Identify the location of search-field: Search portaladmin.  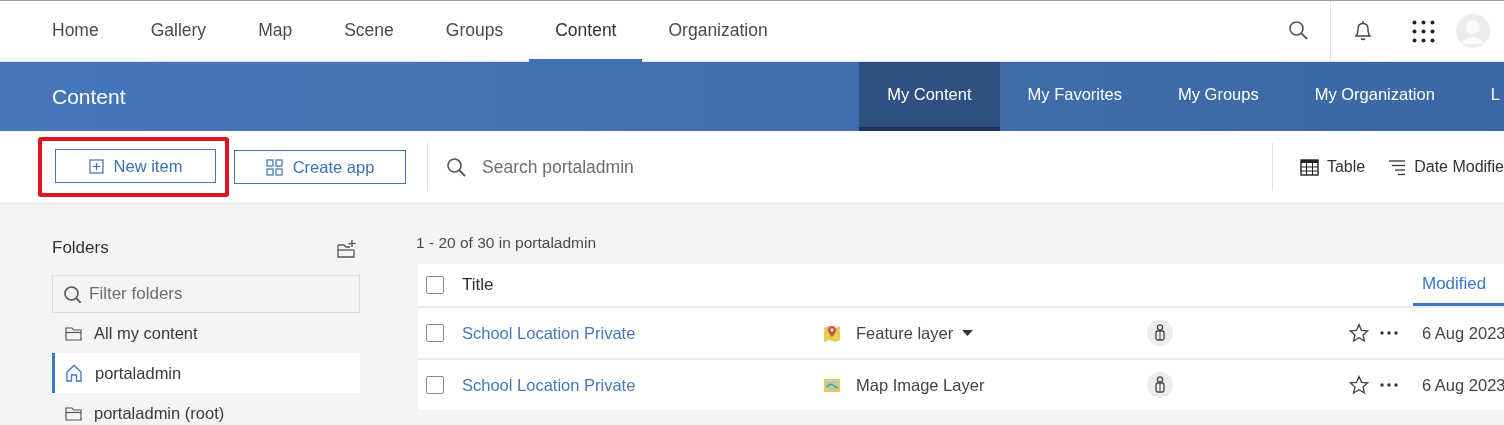
(876, 167).